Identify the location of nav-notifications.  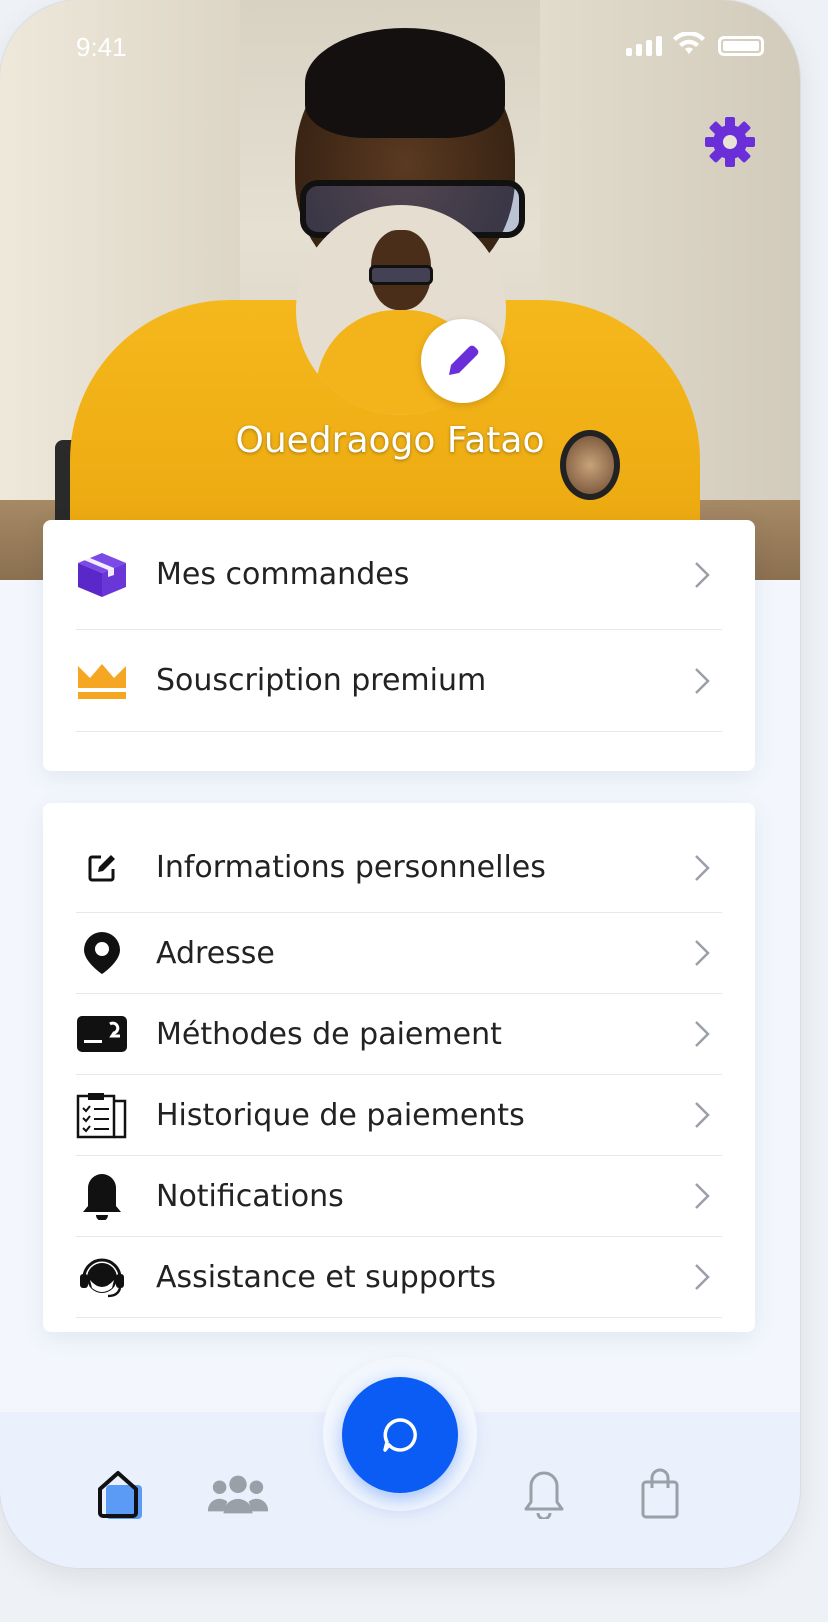
(544, 1494).